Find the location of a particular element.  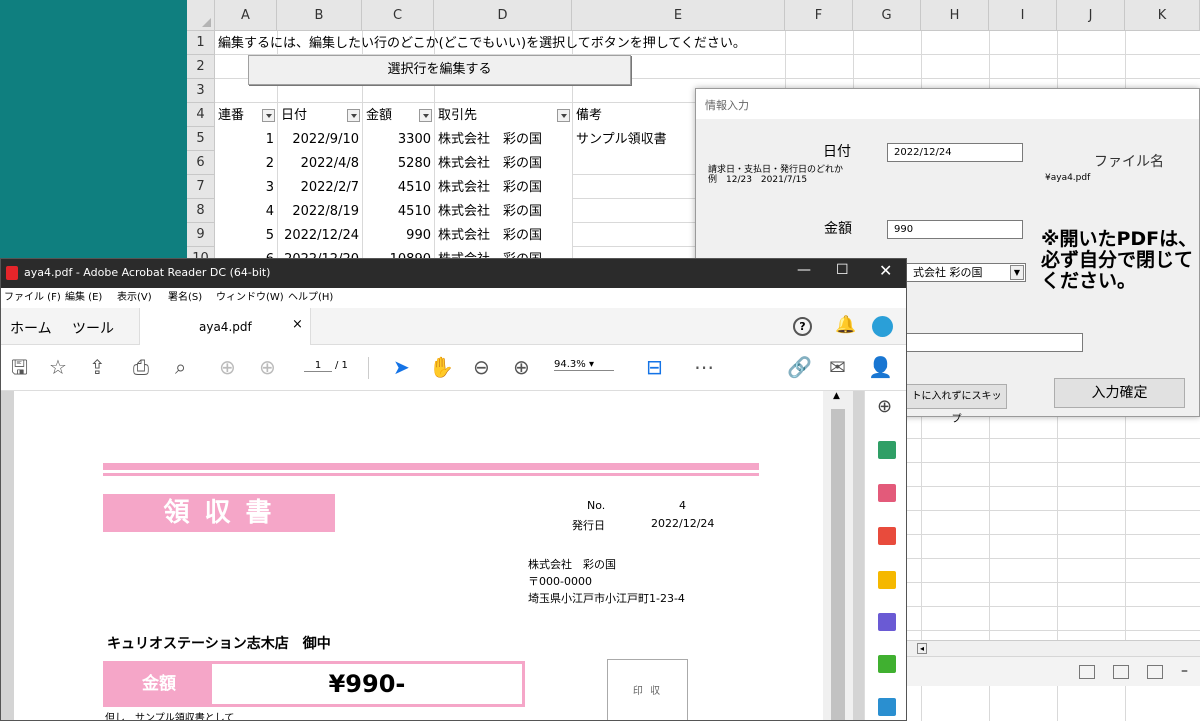

normal-view-icon is located at coordinates (1087, 672).